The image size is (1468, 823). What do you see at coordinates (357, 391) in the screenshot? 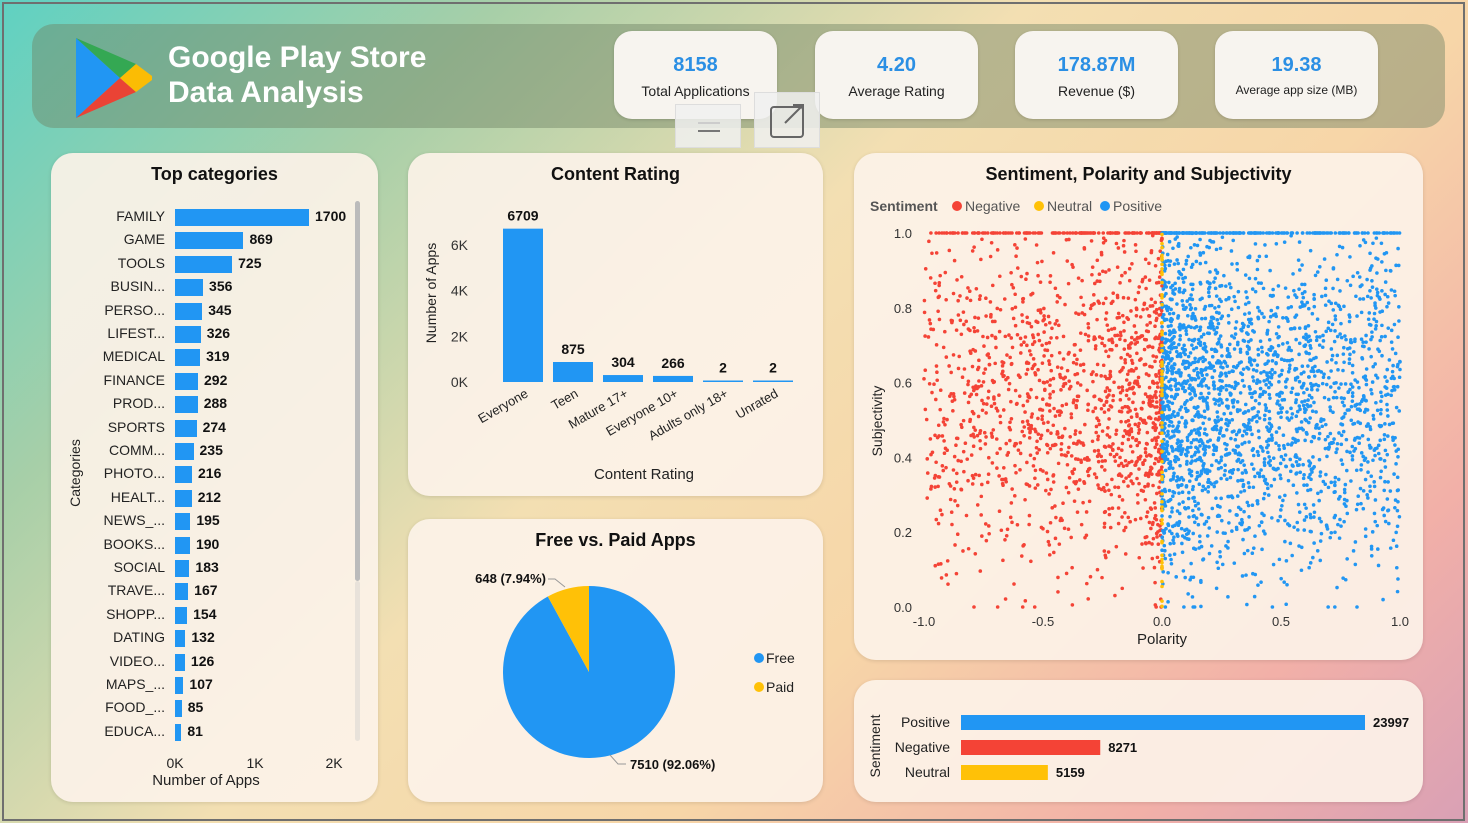
I see `scrollbar` at bounding box center [357, 391].